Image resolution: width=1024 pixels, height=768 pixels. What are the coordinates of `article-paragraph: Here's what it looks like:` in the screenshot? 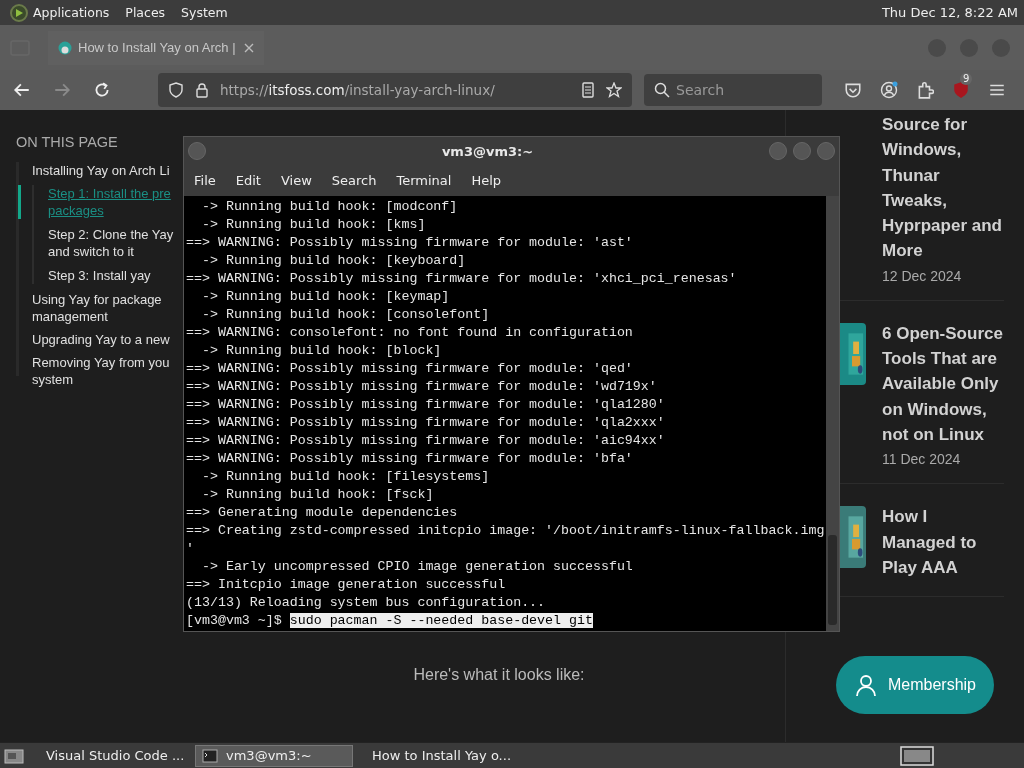 It's located at (499, 675).